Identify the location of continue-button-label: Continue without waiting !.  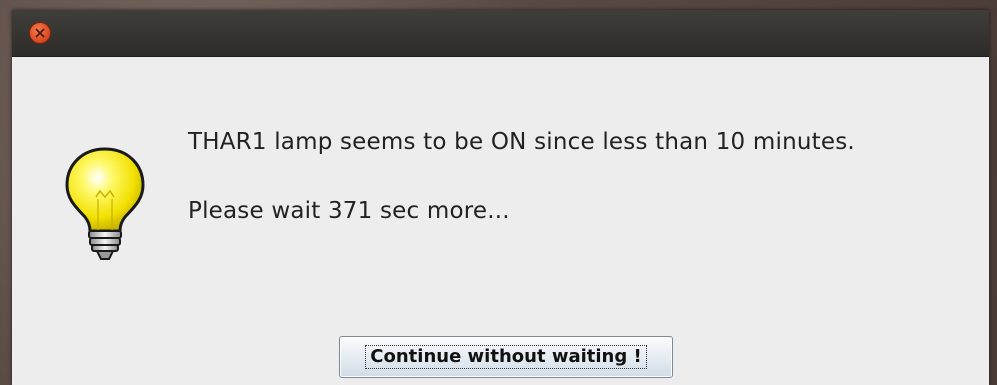
(506, 356).